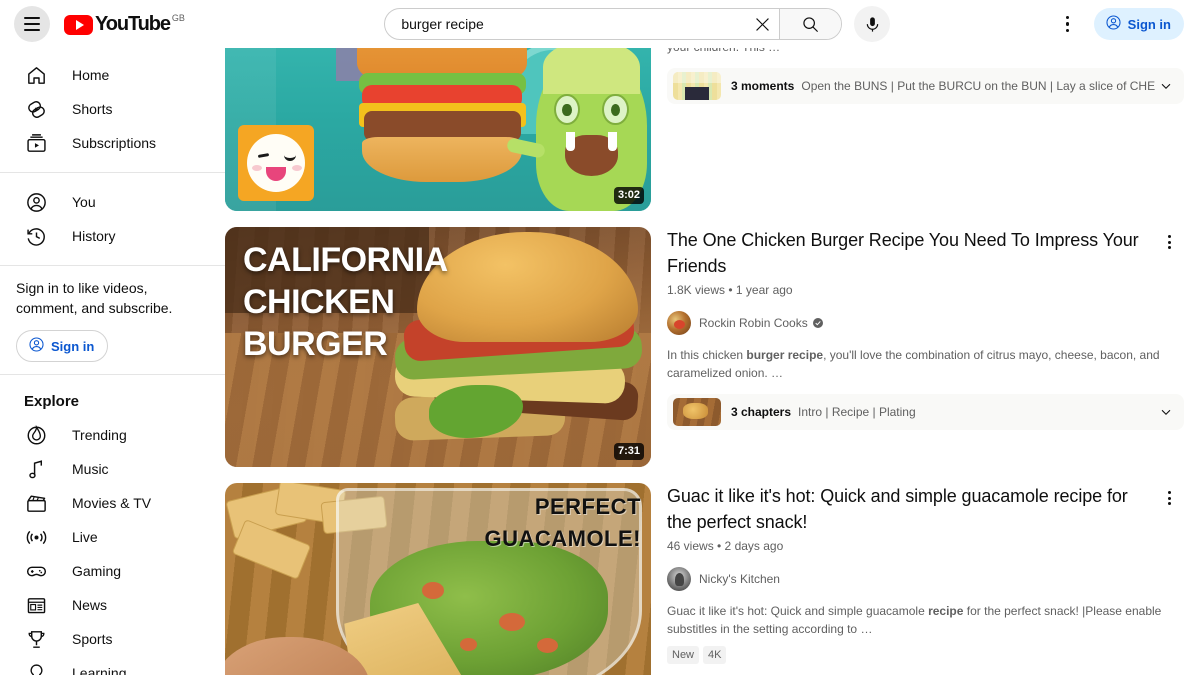 The image size is (1200, 675). Describe the element at coordinates (753, 323) in the screenshot. I see `channel-name: Rockin Robin Cooks` at that location.